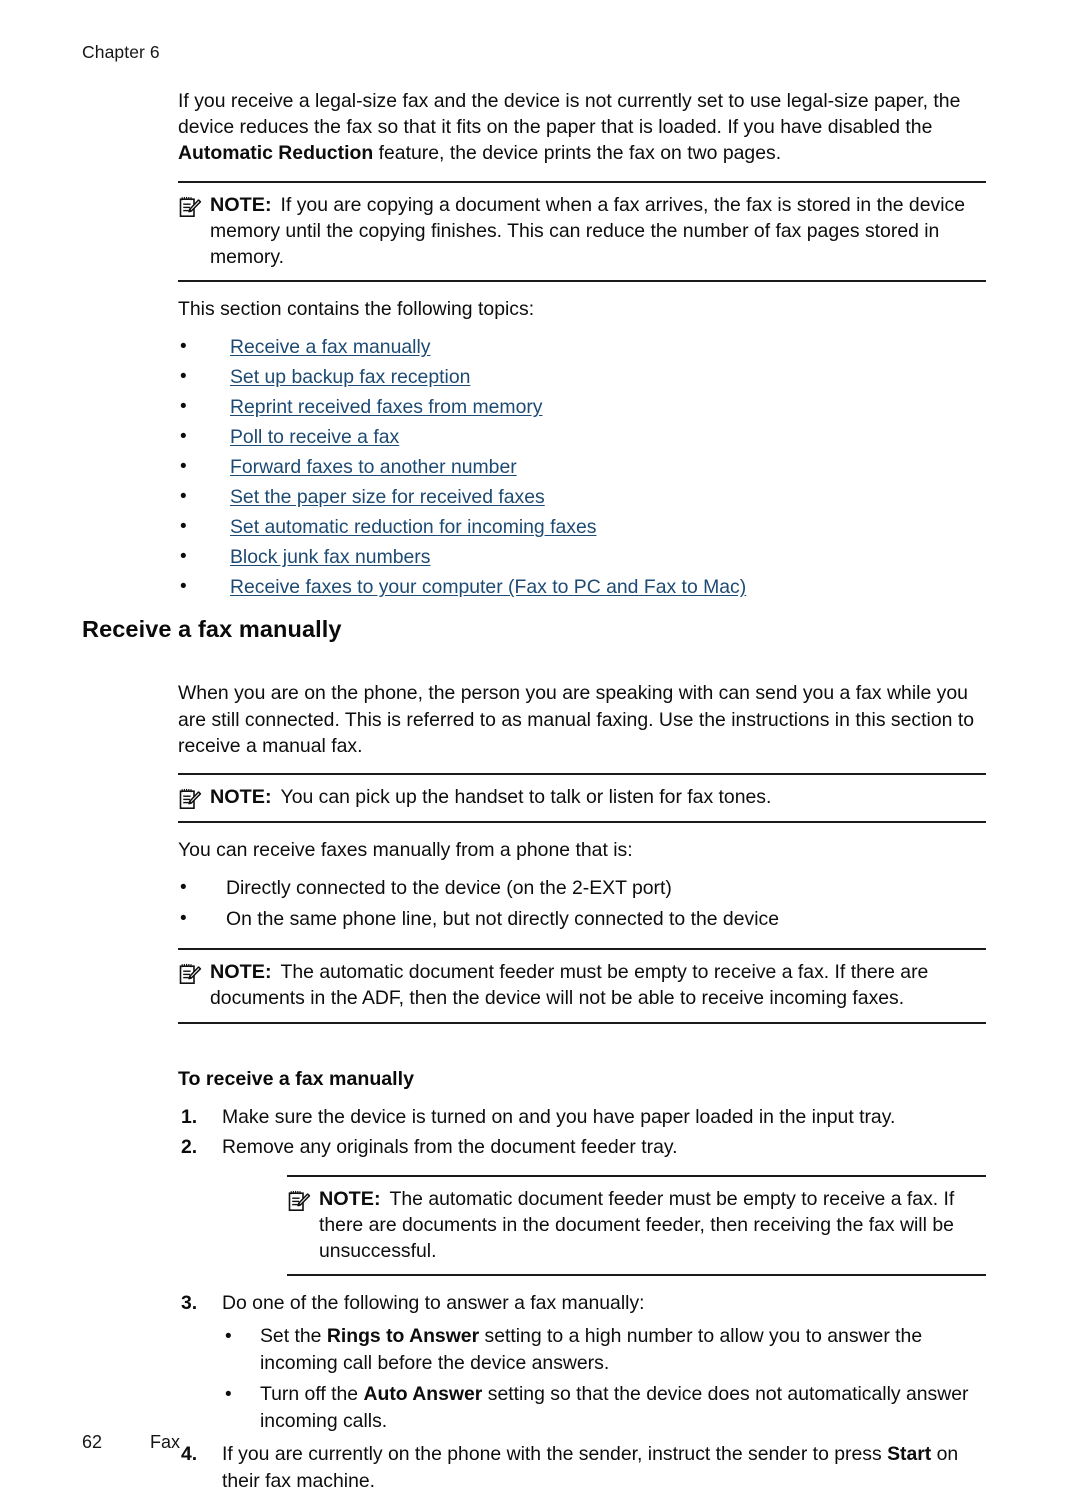  What do you see at coordinates (582, 557) in the screenshot?
I see `list-item: • Block junk fax numbers` at bounding box center [582, 557].